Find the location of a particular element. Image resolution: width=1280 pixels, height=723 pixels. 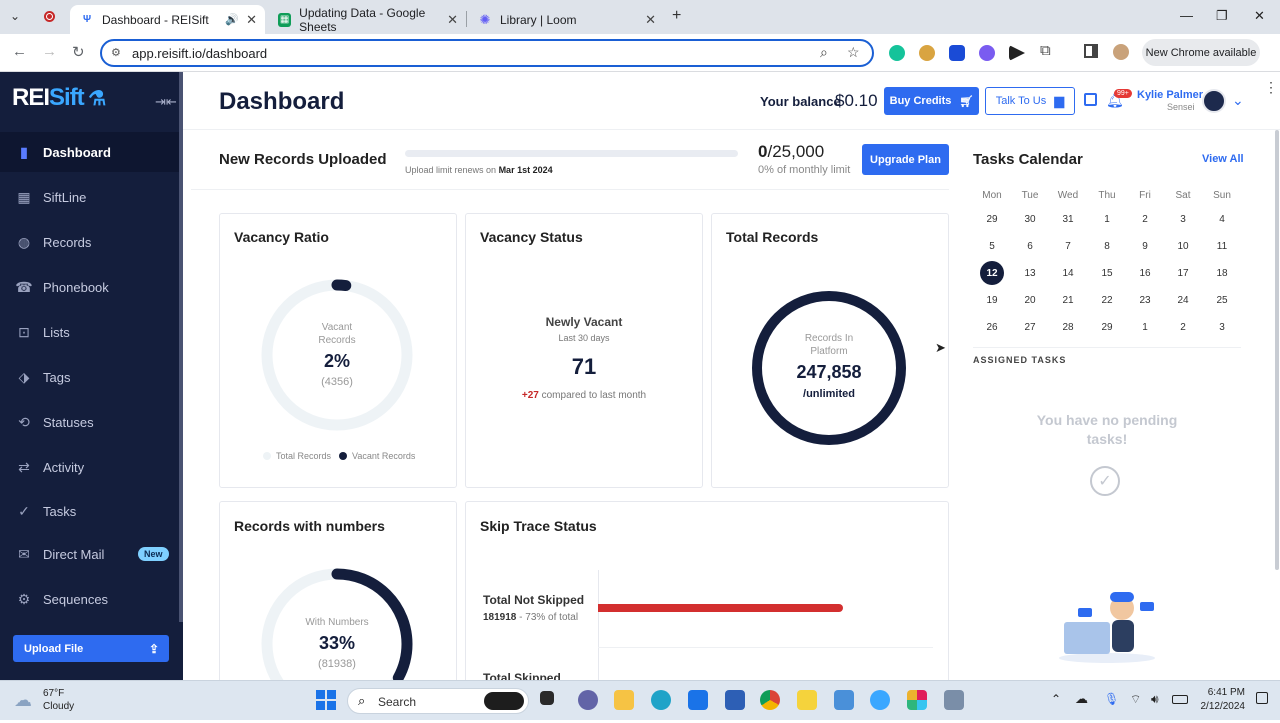

buy-credits-button: Buy Credits 🛒︎ is located at coordinates (931, 101).